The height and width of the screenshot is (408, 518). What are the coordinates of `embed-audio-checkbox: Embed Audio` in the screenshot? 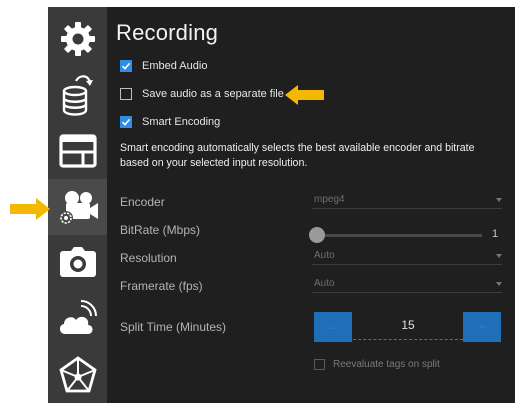 It's located at (163, 66).